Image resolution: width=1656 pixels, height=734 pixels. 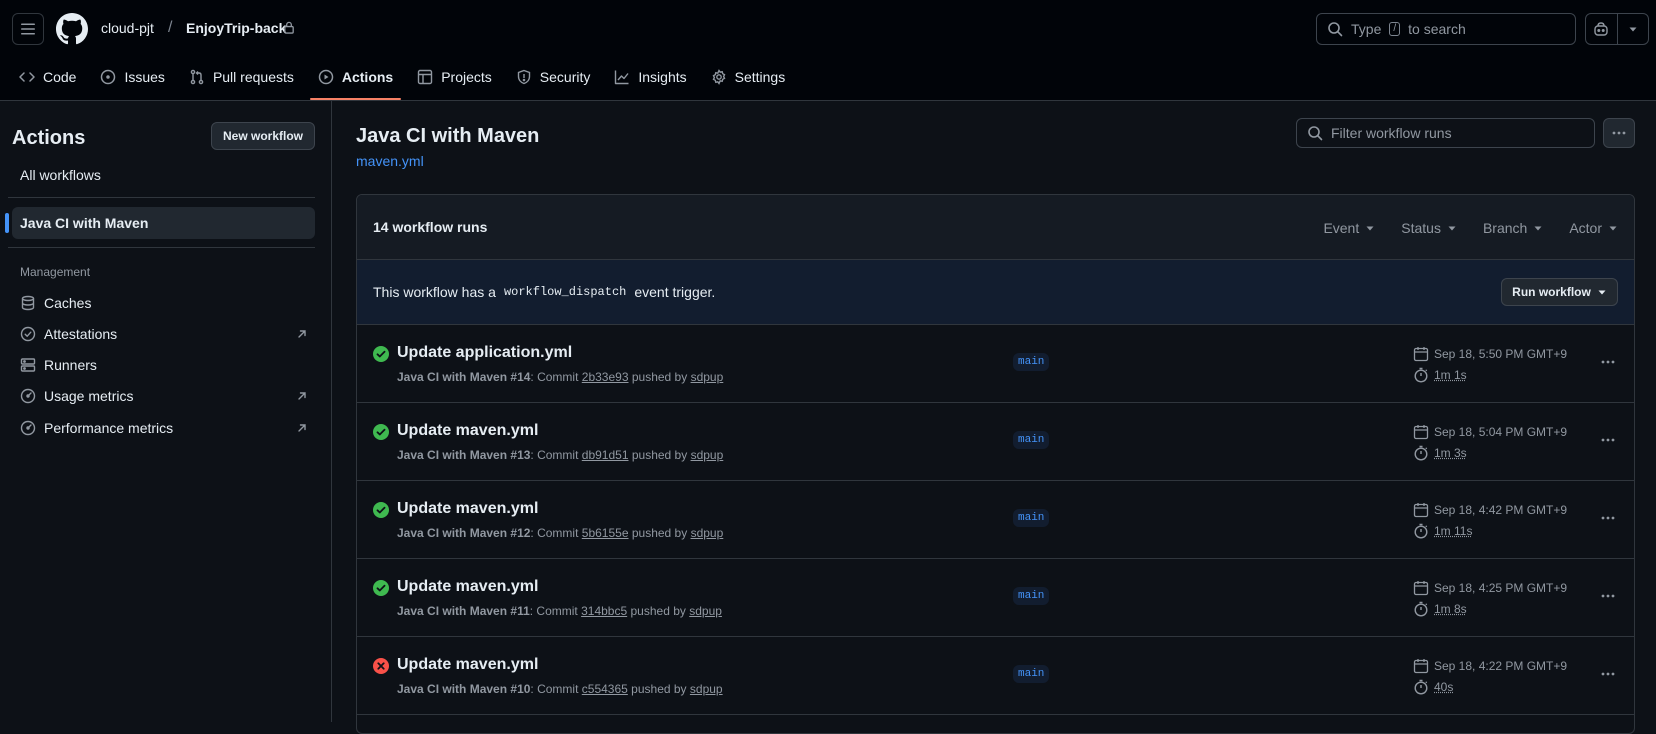 What do you see at coordinates (604, 611) in the screenshot?
I see `commit-link: 314bbc5` at bounding box center [604, 611].